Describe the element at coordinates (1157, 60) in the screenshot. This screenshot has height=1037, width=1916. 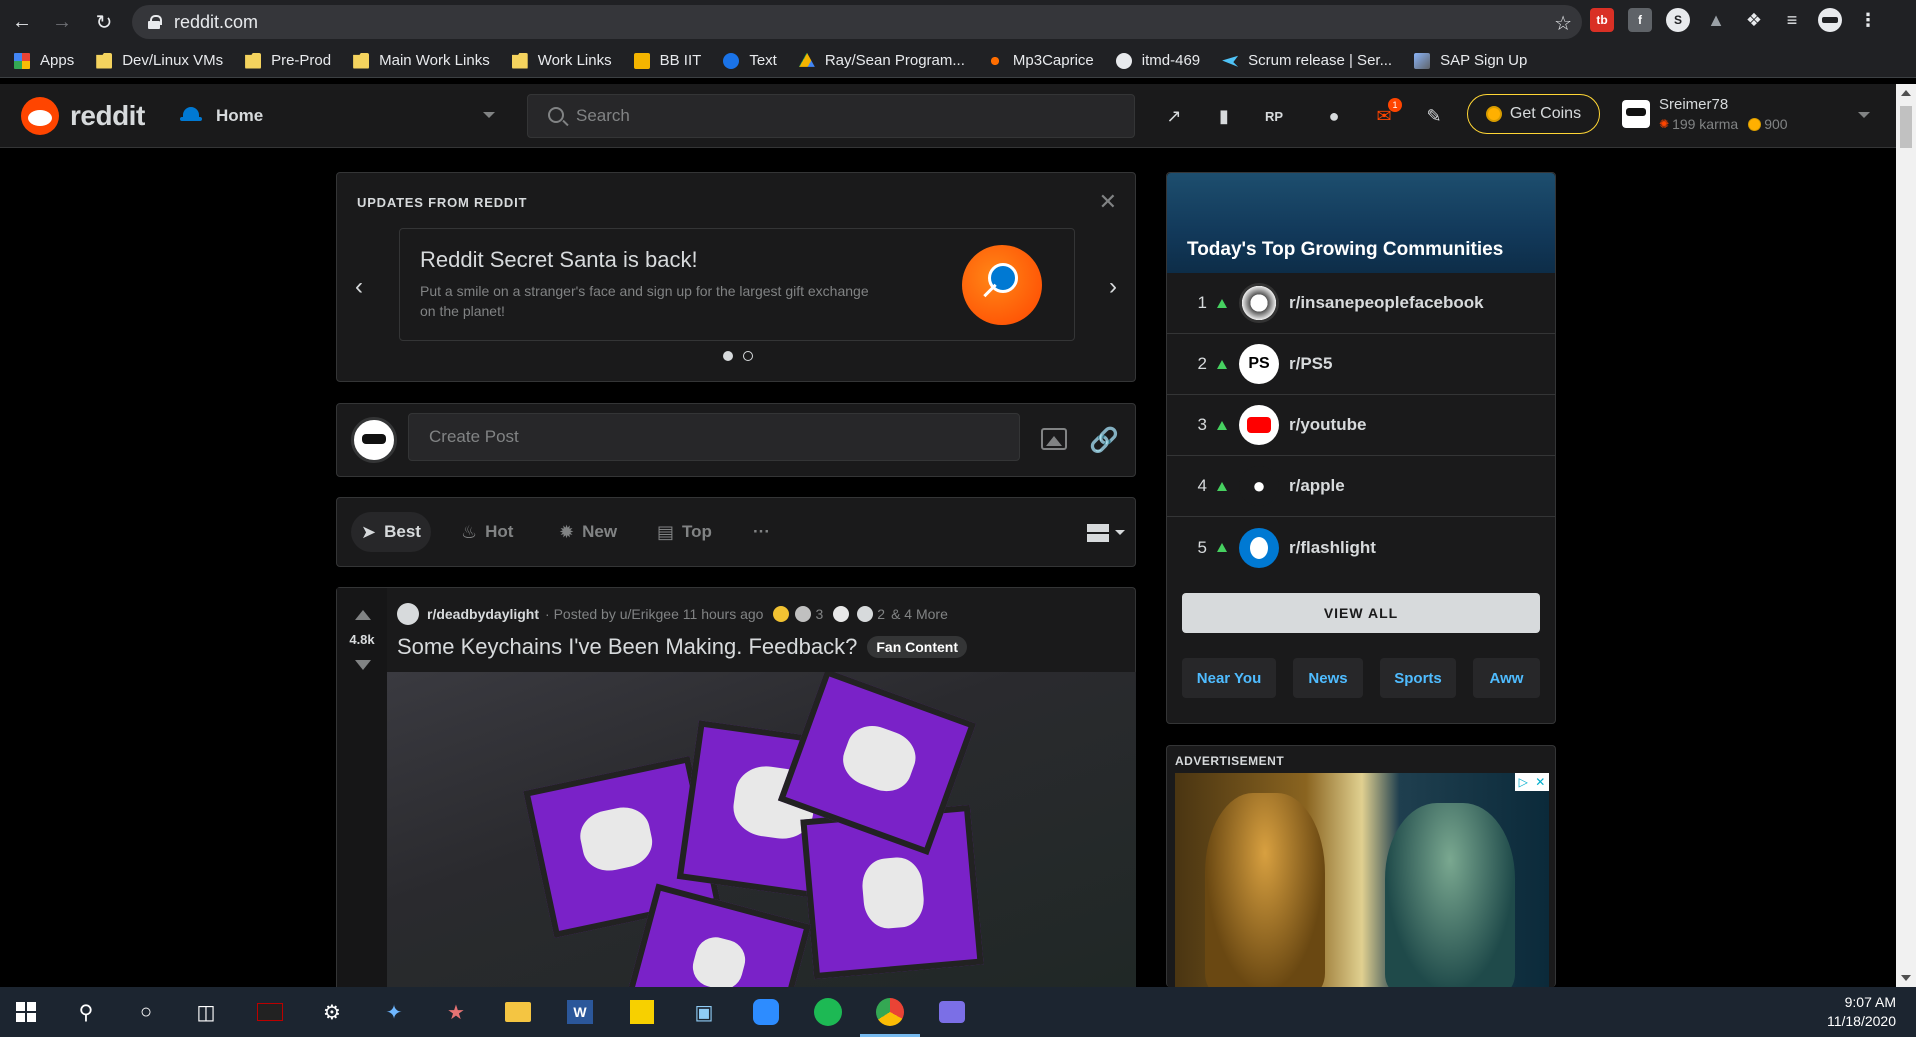
I see `bookmark-itmd-469: itmd-469` at that location.